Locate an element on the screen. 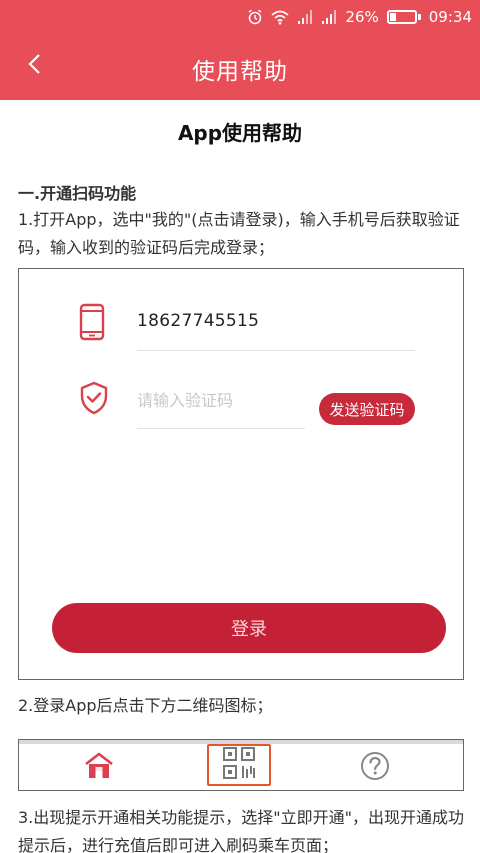  tab-bar-screenshot is located at coordinates (241, 765).